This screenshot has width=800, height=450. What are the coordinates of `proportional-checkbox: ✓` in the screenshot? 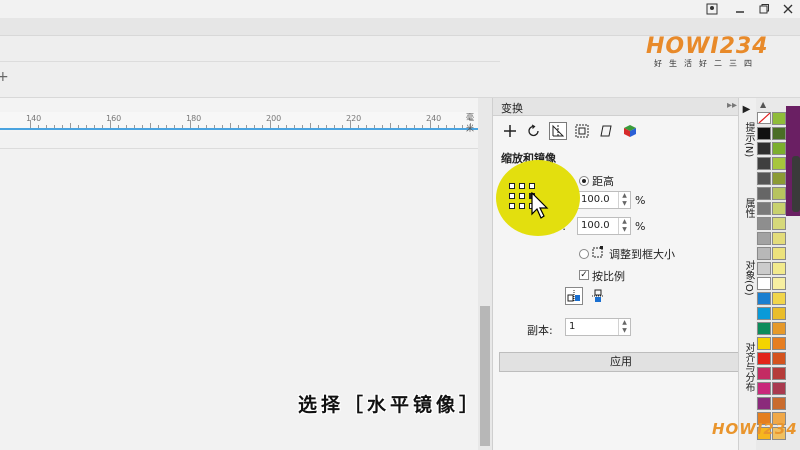 It's located at (584, 275).